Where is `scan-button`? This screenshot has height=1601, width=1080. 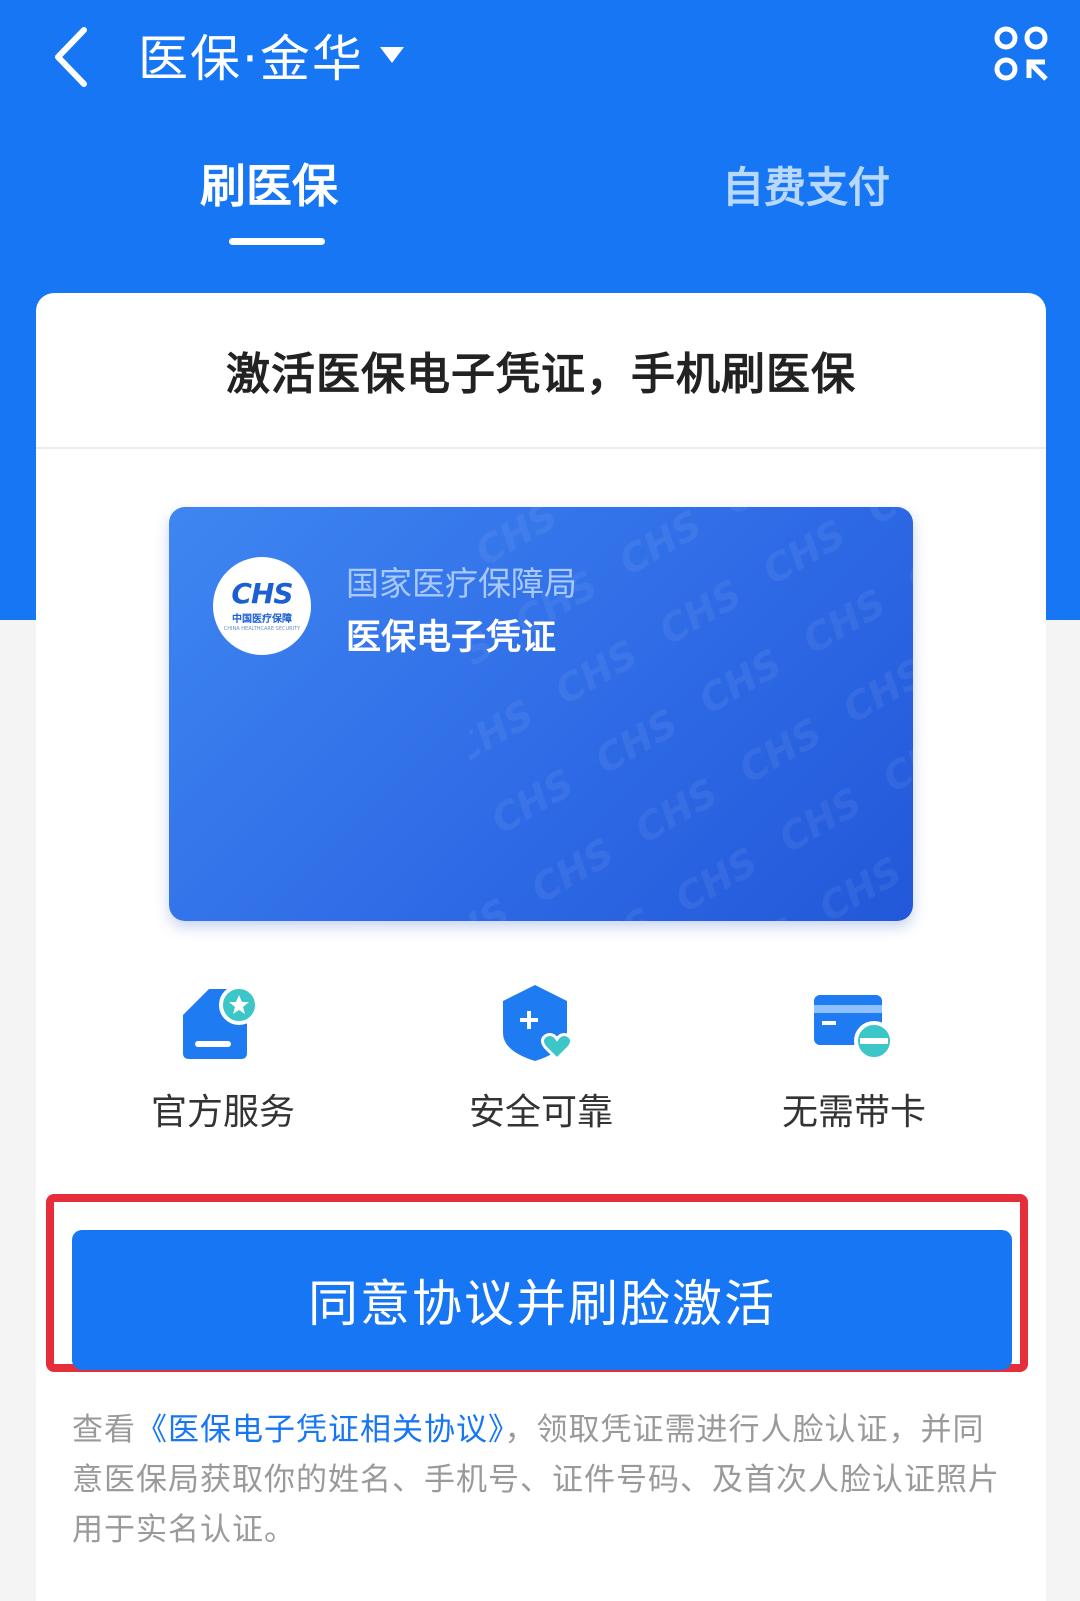 scan-button is located at coordinates (1022, 54).